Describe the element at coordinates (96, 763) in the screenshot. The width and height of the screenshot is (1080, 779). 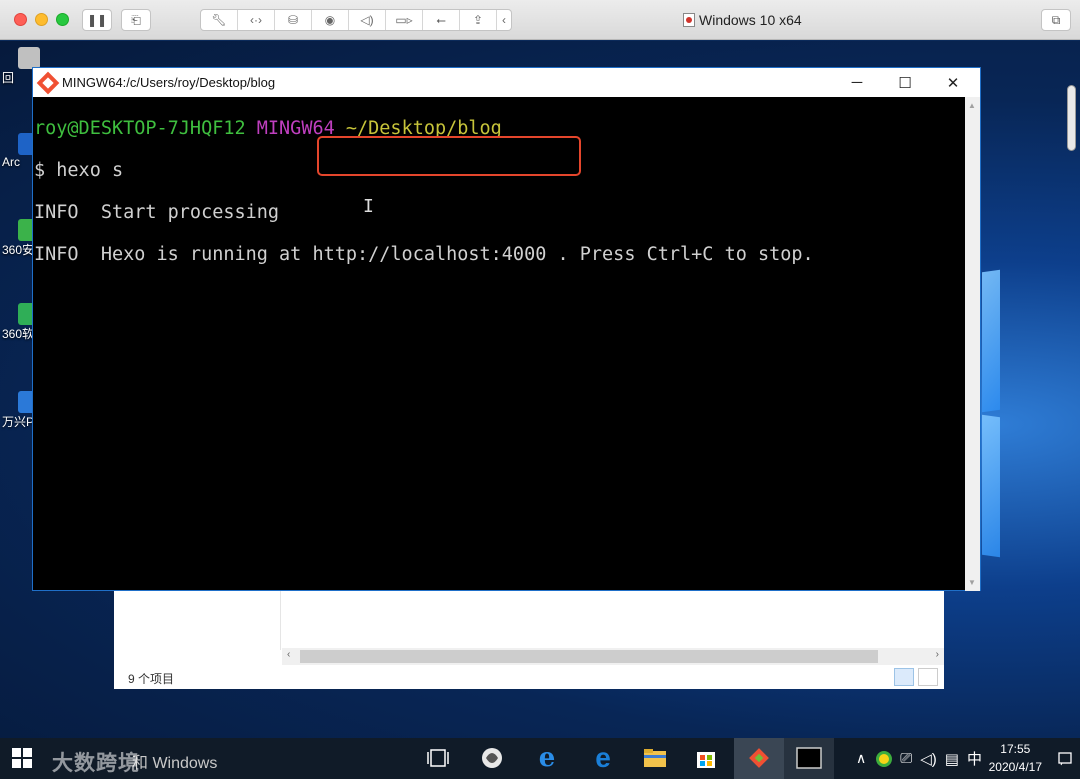
I see `watermark-text: 大数跨境` at that location.